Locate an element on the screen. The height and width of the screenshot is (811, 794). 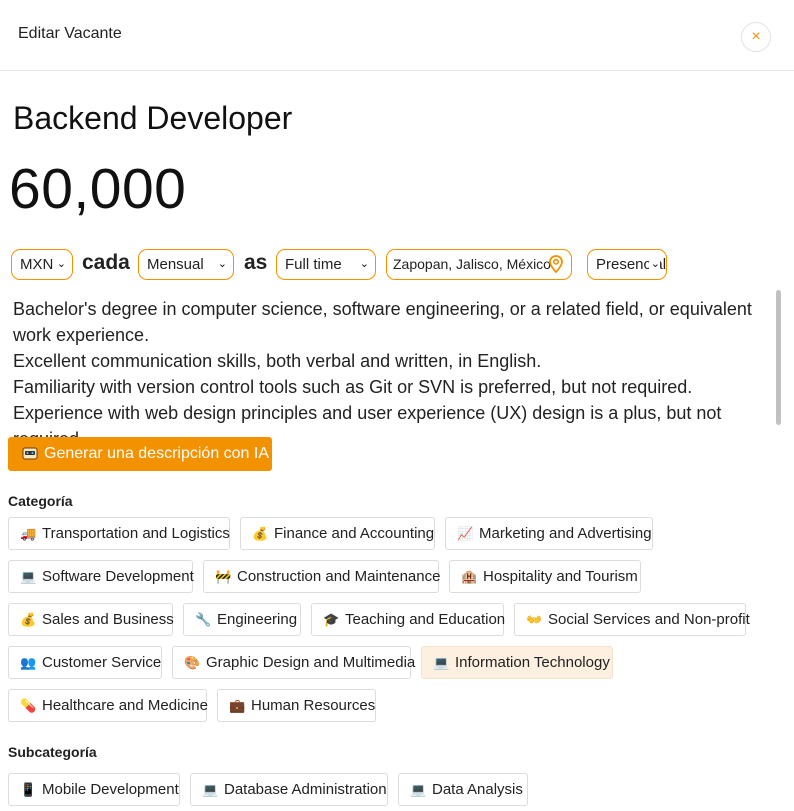
category-chip-human-resources: 💼 Human Resources is located at coordinates (296, 705).